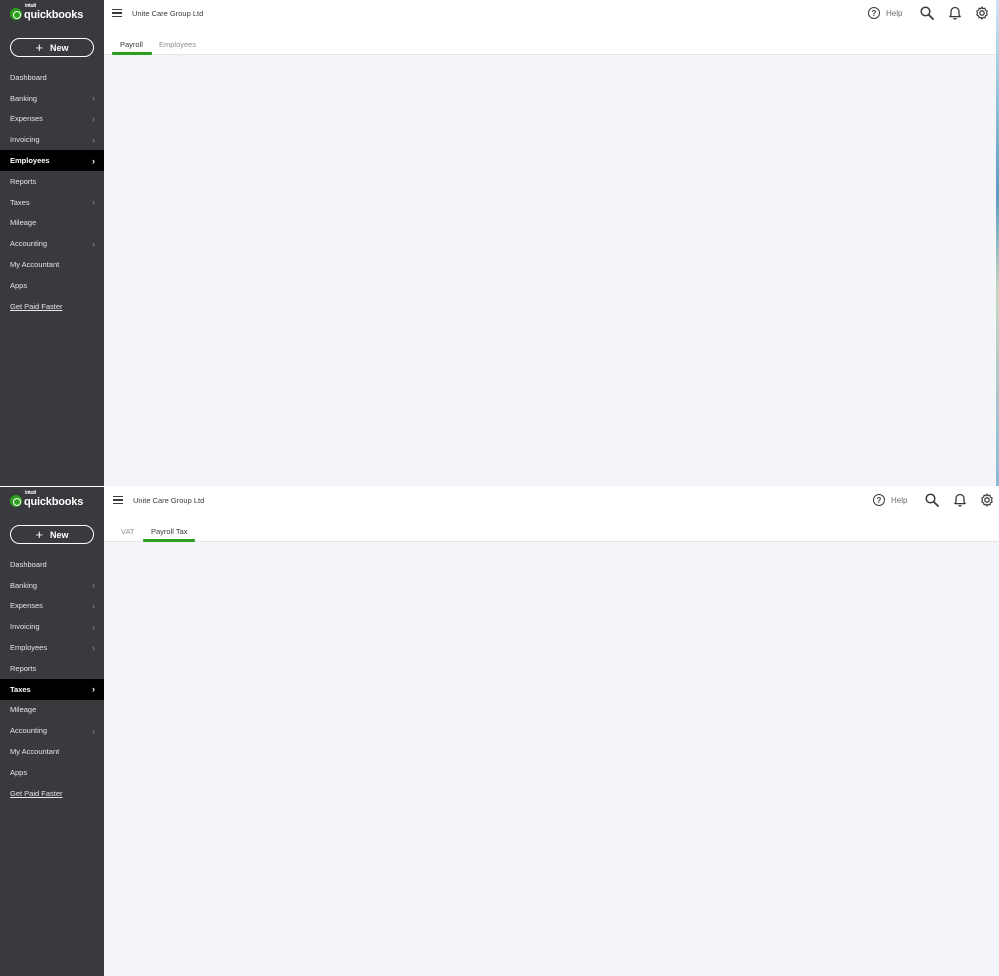  What do you see at coordinates (19, 285) in the screenshot?
I see `sidebar-item-label: Apps` at bounding box center [19, 285].